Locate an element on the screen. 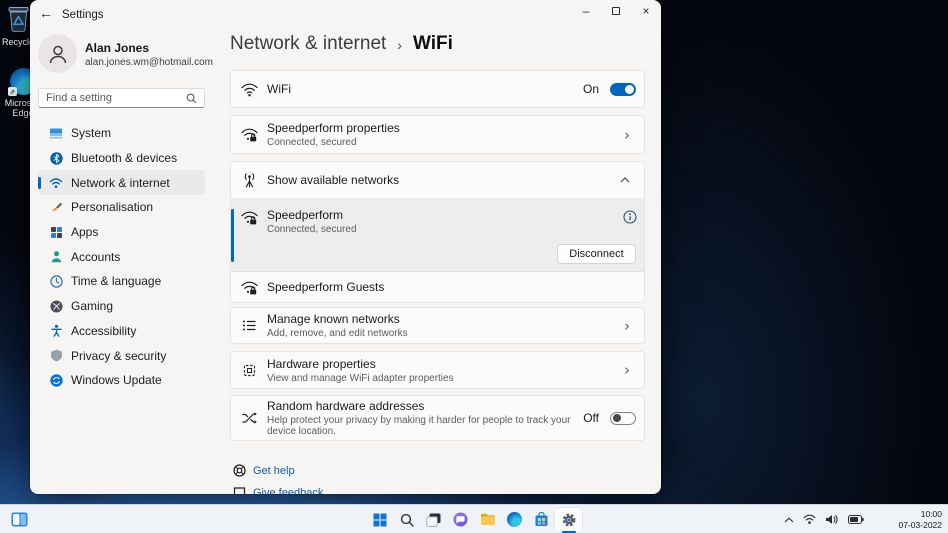  sidebar-item-privacy: Privacy & security is located at coordinates (121, 355).